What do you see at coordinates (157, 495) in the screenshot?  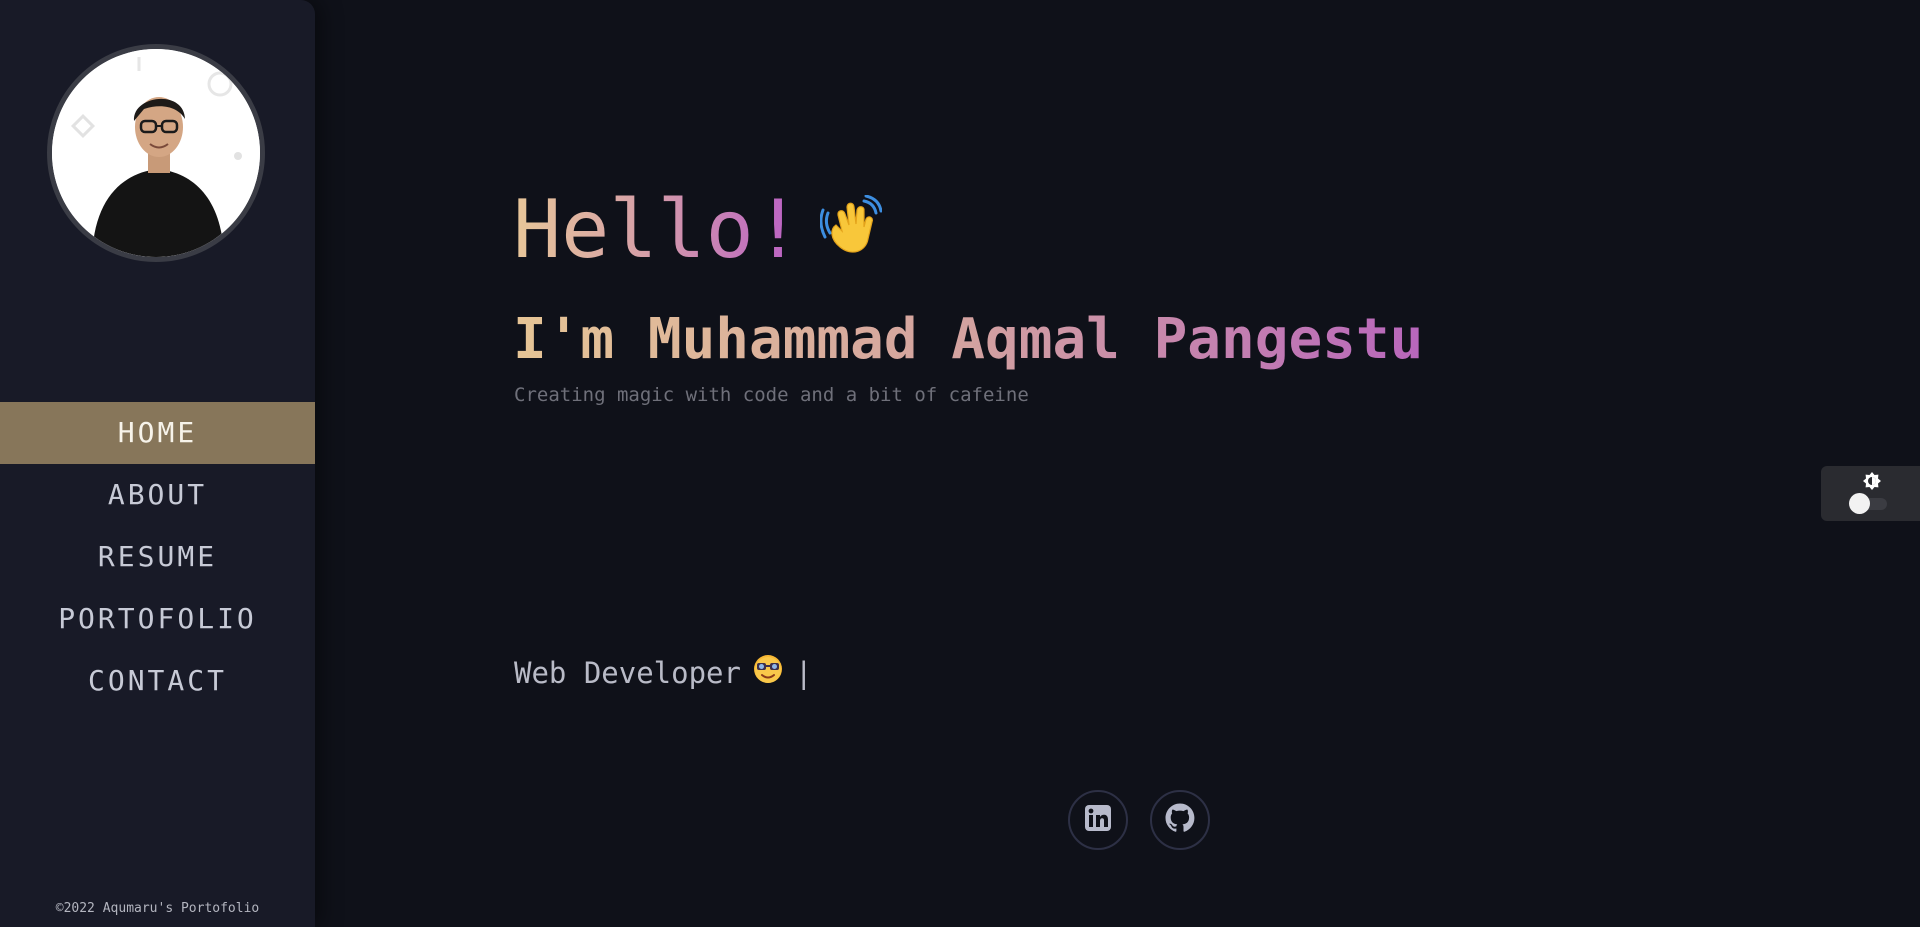 I see `nav-item-about: ABOUT` at bounding box center [157, 495].